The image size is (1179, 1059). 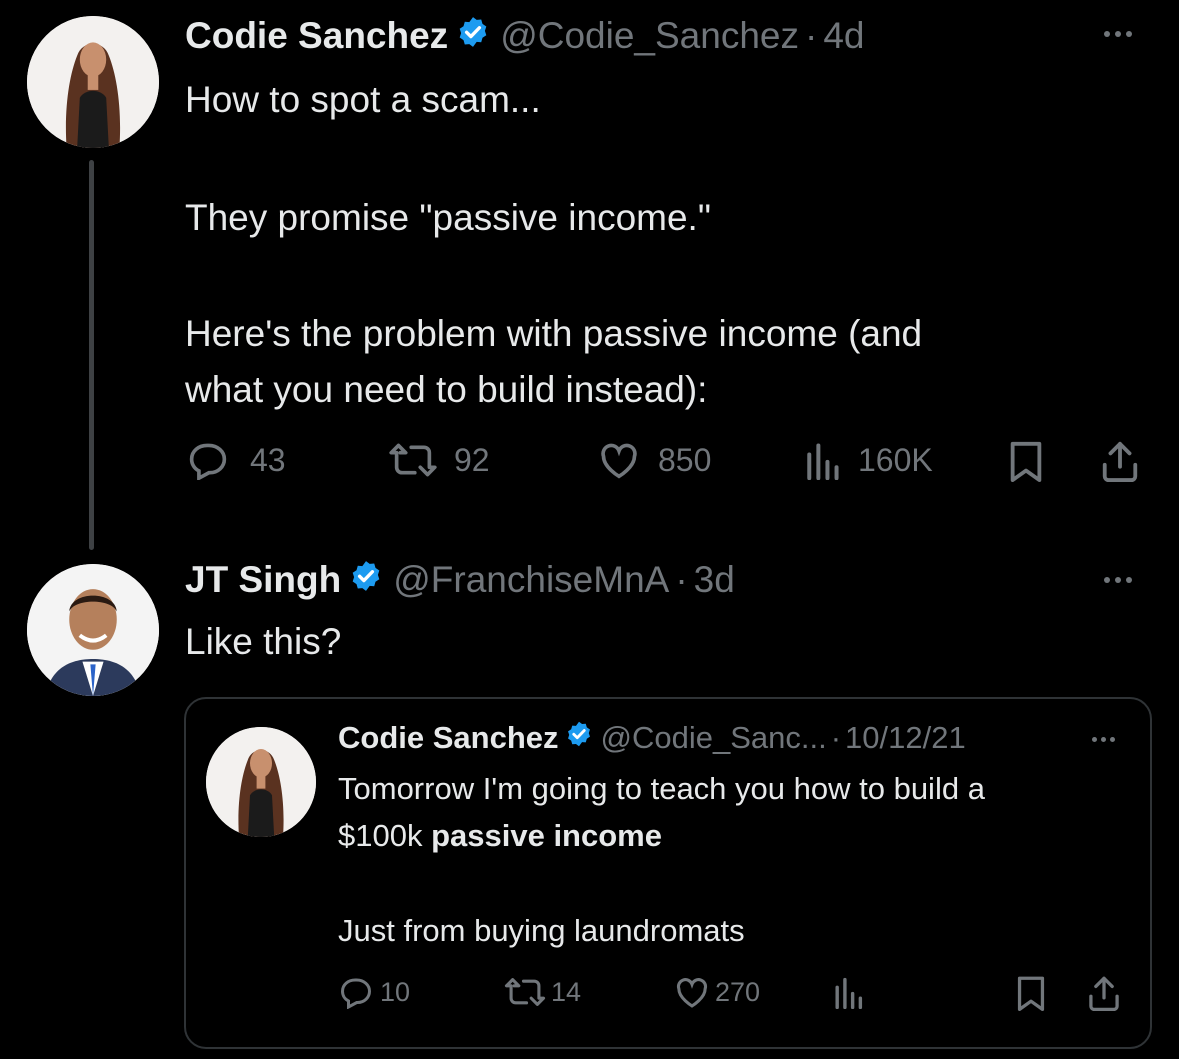 I want to click on author-handle: @Codie_Sanchez, so click(x=649, y=36).